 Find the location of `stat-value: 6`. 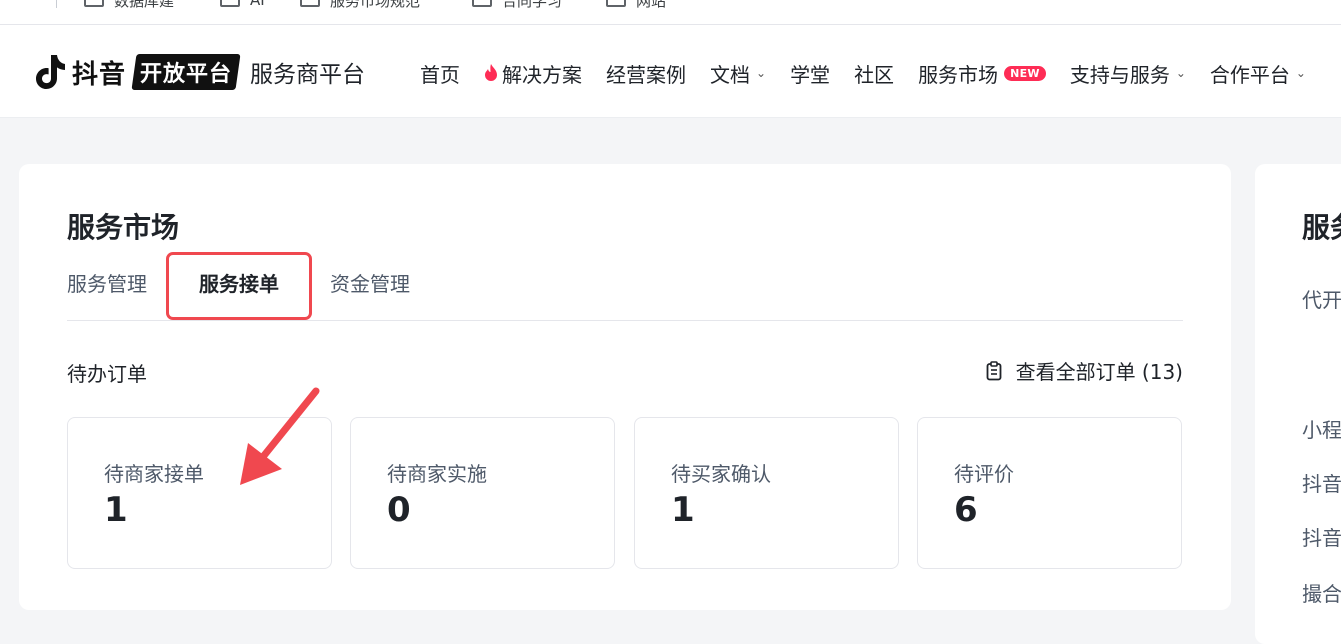

stat-value: 6 is located at coordinates (966, 510).